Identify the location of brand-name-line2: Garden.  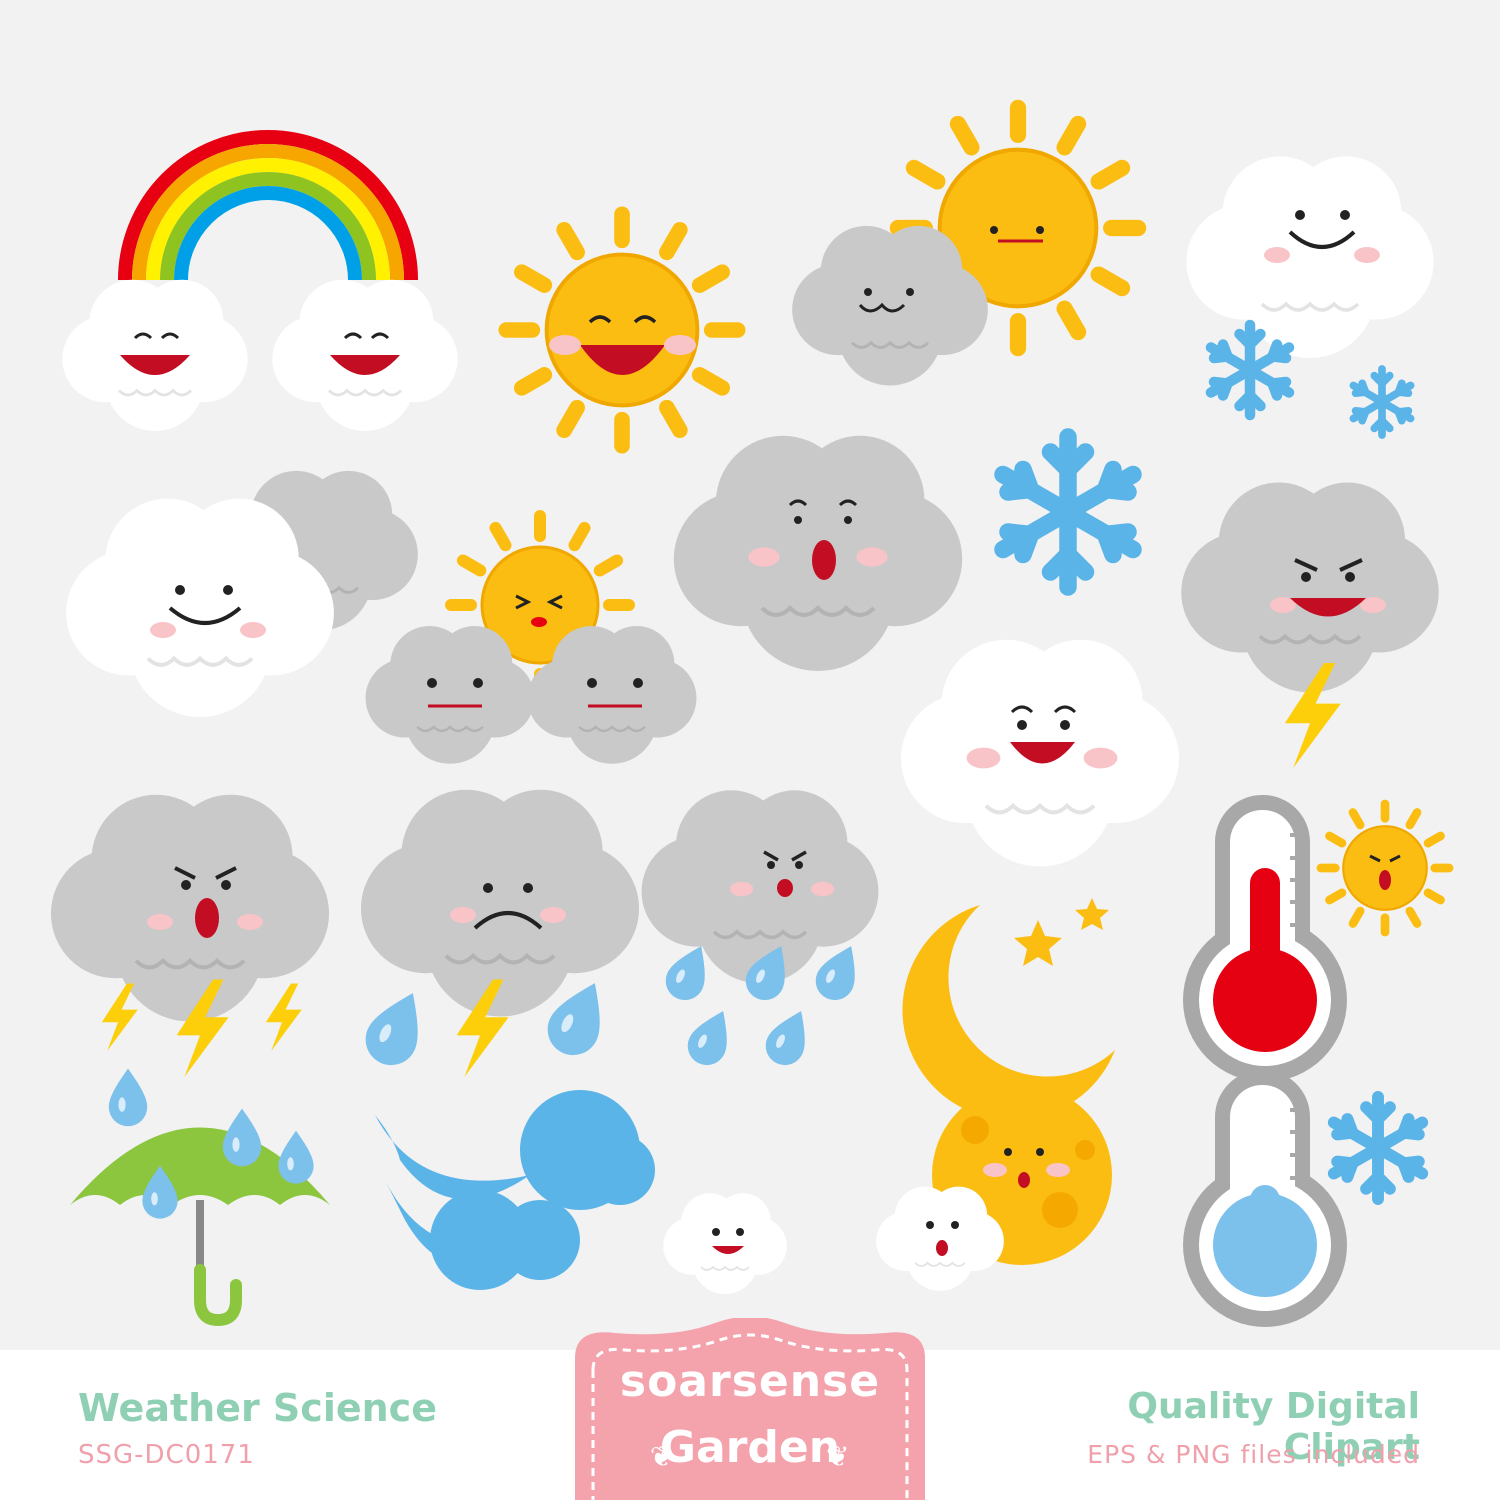
(750, 1447).